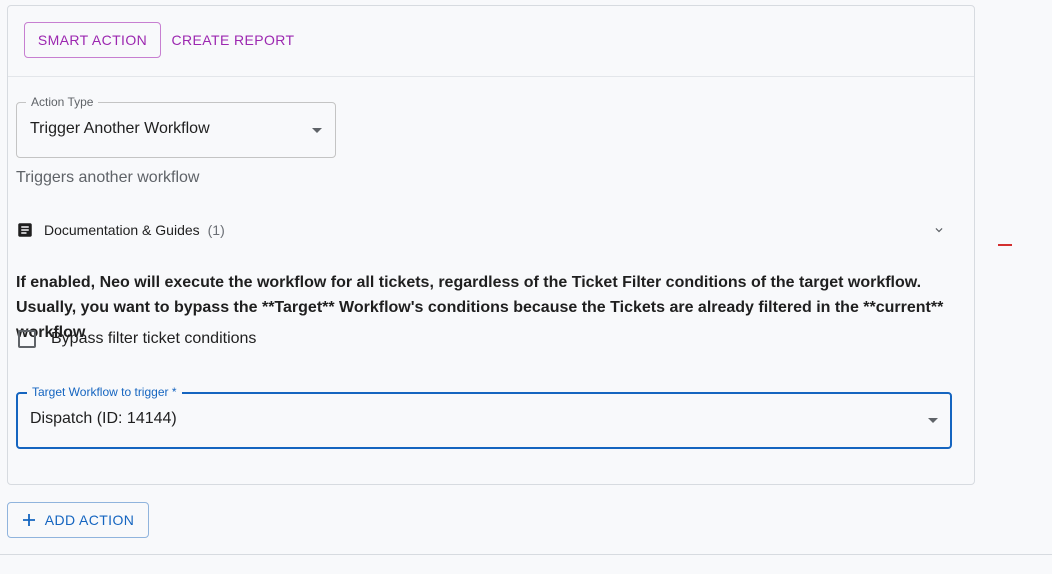 This screenshot has width=1052, height=574. Describe the element at coordinates (122, 230) in the screenshot. I see `documentation-label: Documentation & Guides` at that location.